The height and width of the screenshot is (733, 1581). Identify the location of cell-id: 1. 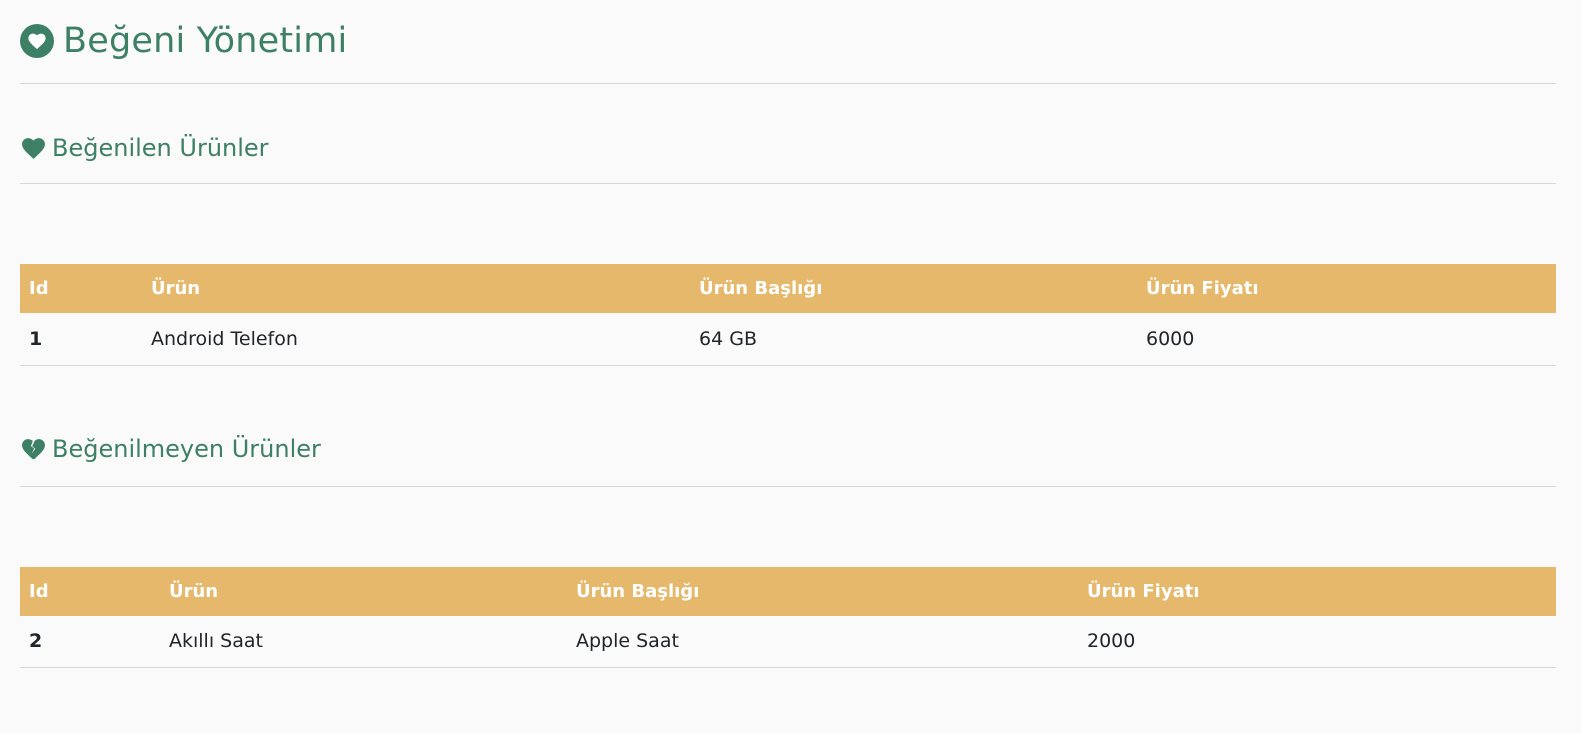
(81, 339).